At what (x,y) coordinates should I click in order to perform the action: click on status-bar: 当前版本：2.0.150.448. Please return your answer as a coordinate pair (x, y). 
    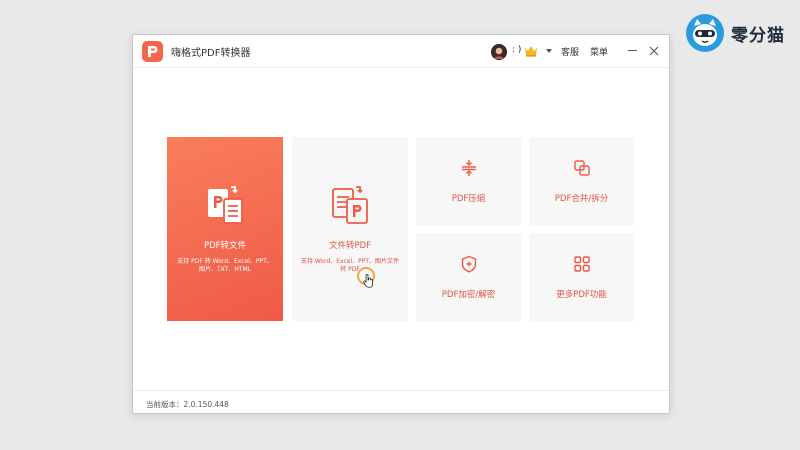
    Looking at the image, I should click on (401, 402).